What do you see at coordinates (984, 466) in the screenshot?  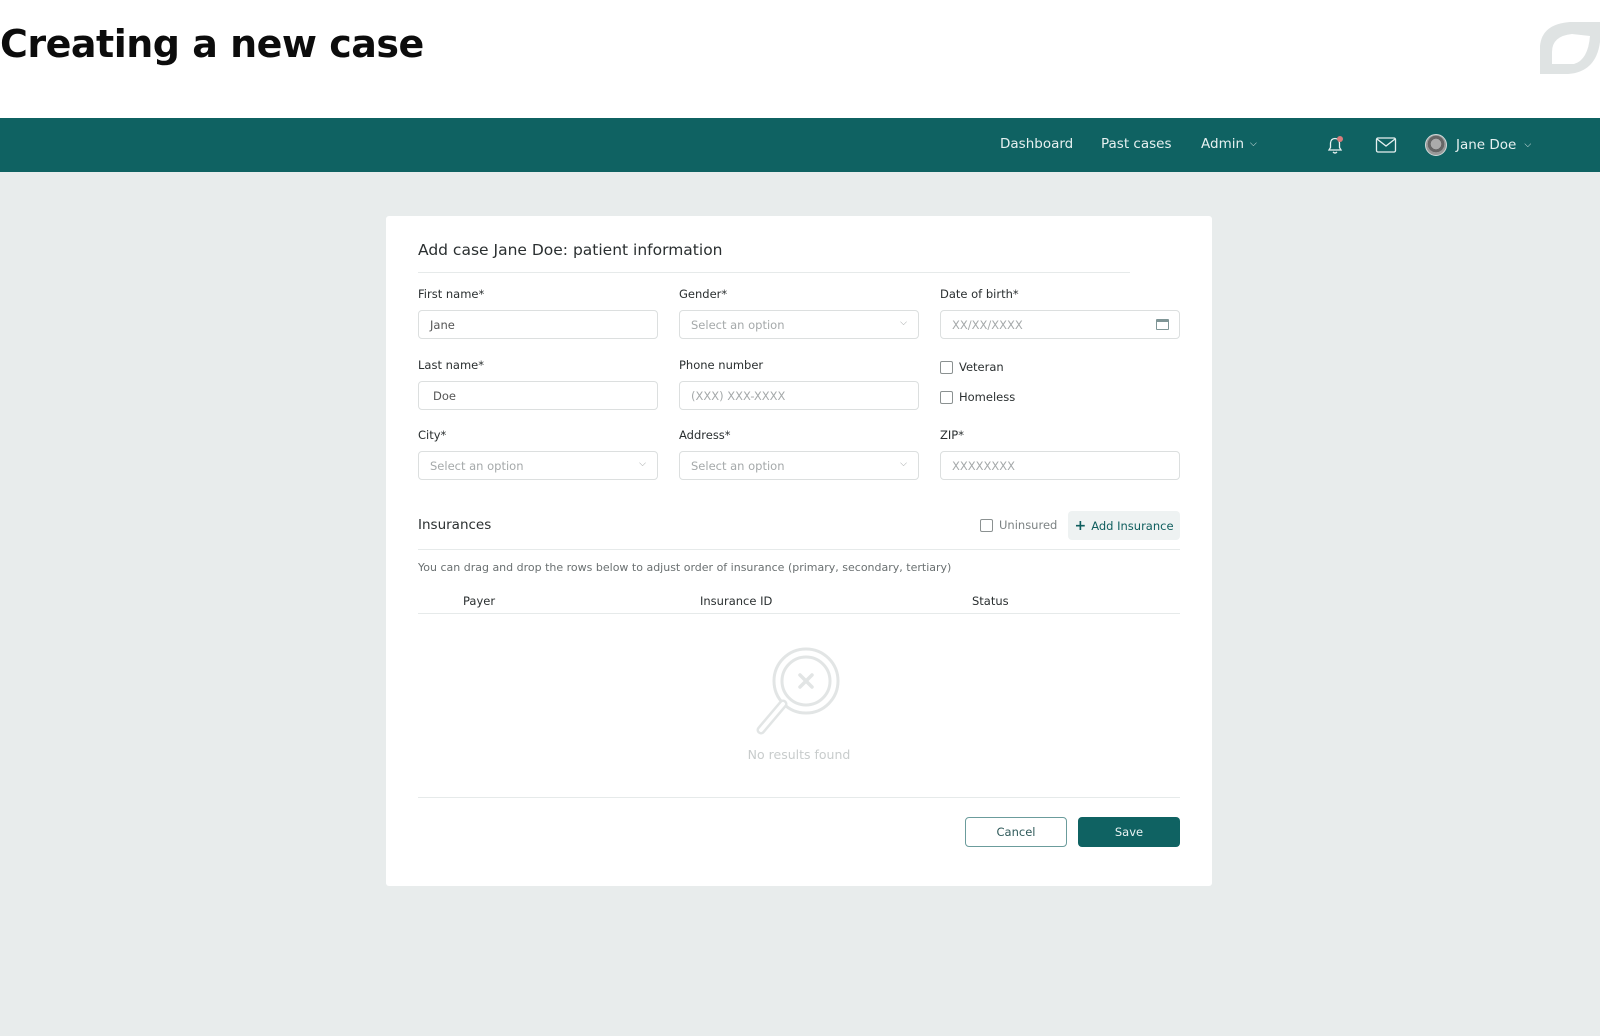 I see `zip-placeholder: XXXXXXXX` at bounding box center [984, 466].